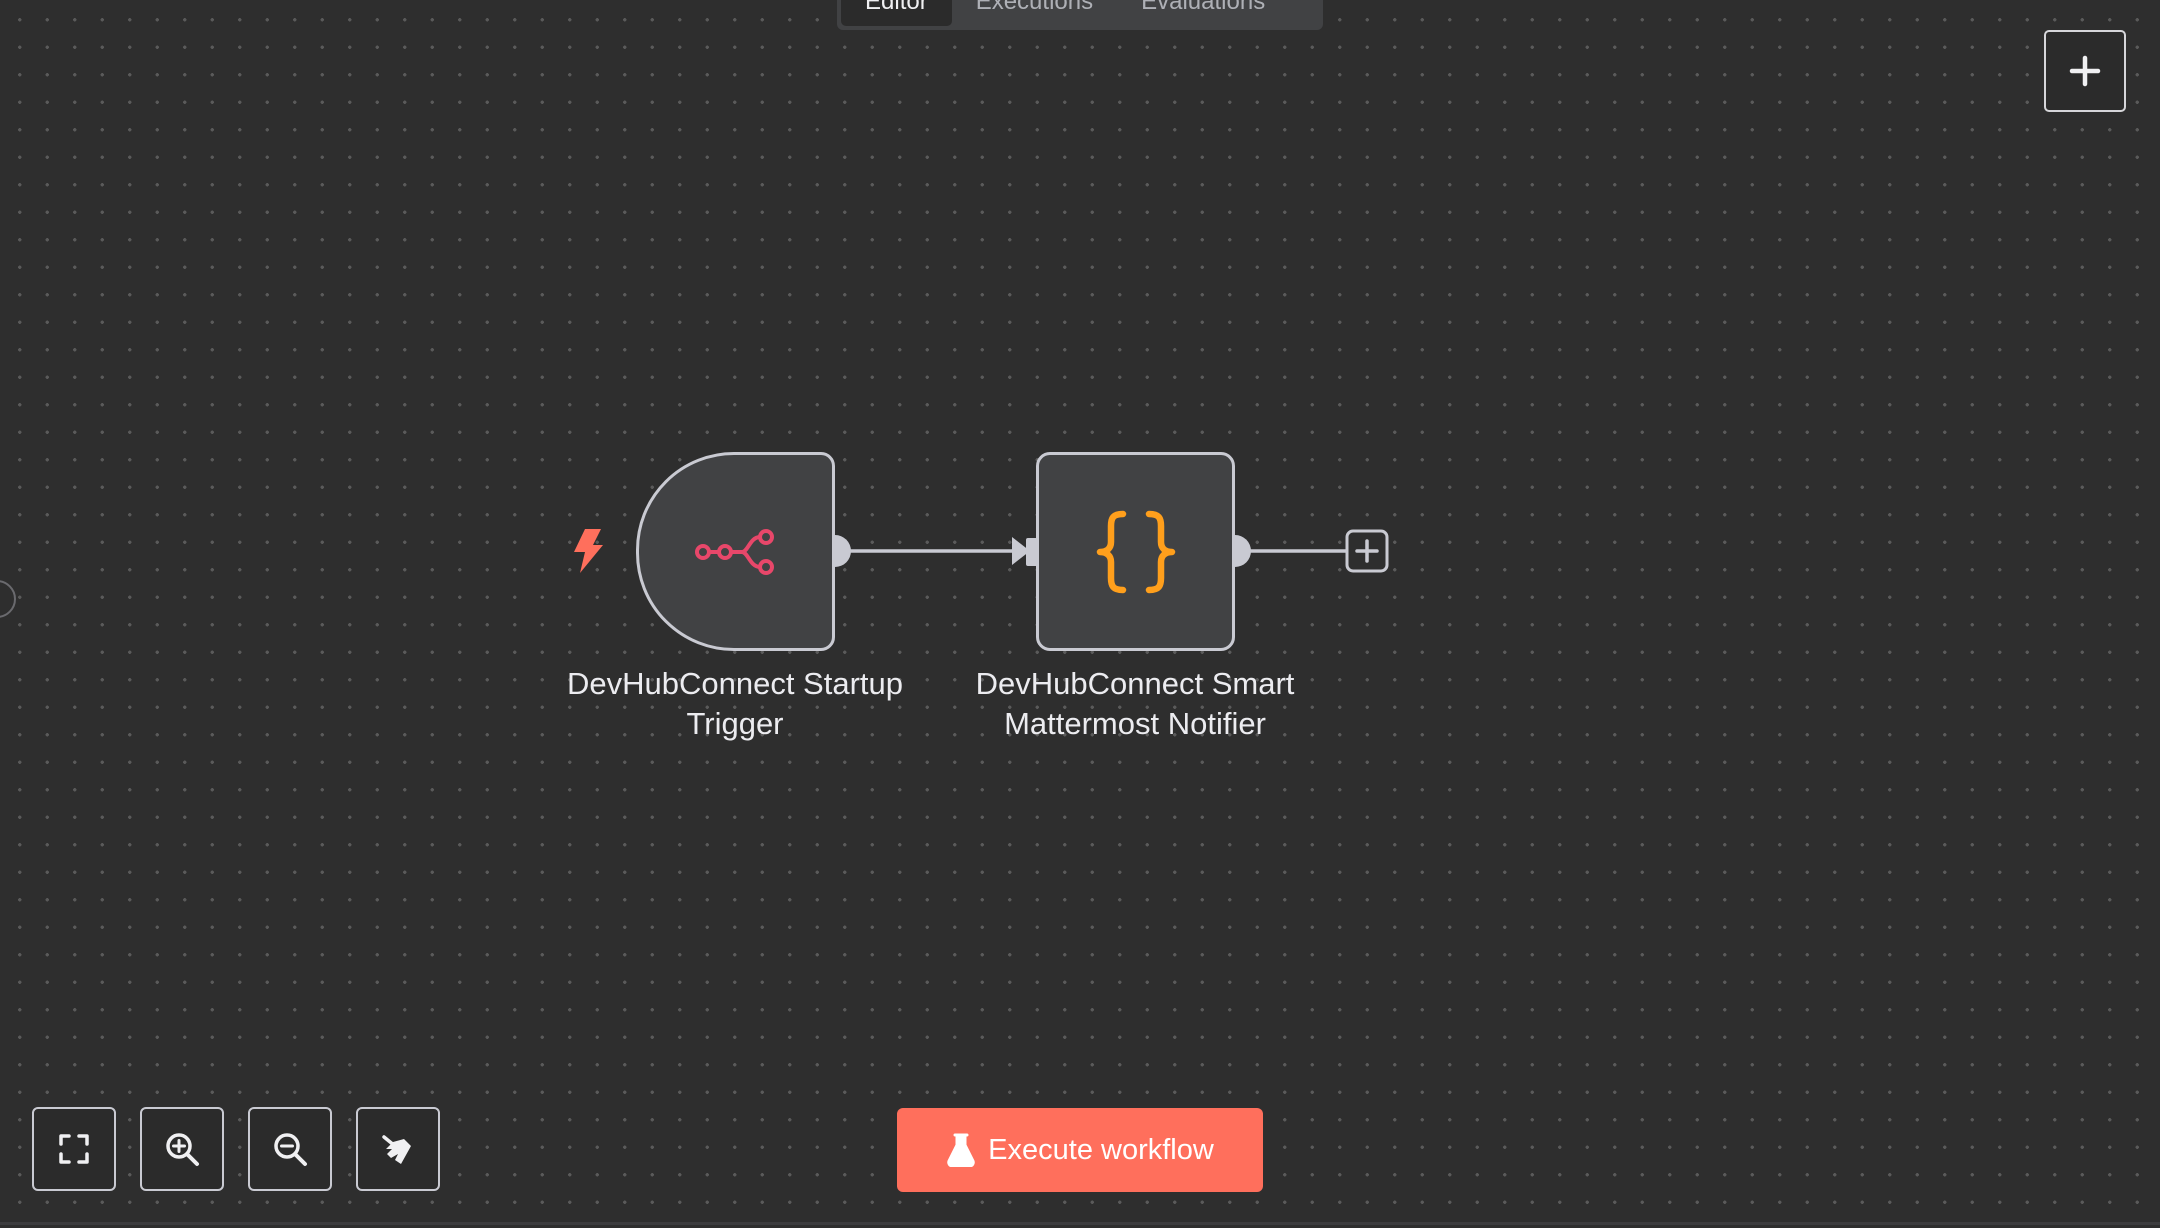 The height and width of the screenshot is (1228, 2160). Describe the element at coordinates (735, 723) in the screenshot. I see `node-label-line: Trigger` at that location.